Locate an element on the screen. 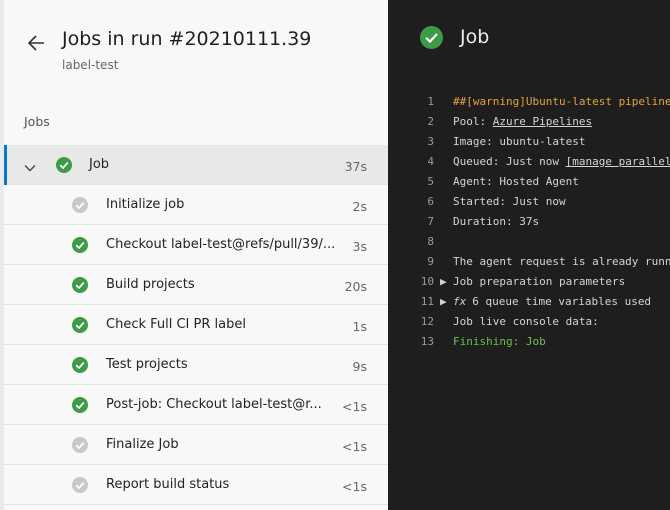 The height and width of the screenshot is (510, 670). step-row: Post-job: Checkout label-test@r... <1s is located at coordinates (196, 405).